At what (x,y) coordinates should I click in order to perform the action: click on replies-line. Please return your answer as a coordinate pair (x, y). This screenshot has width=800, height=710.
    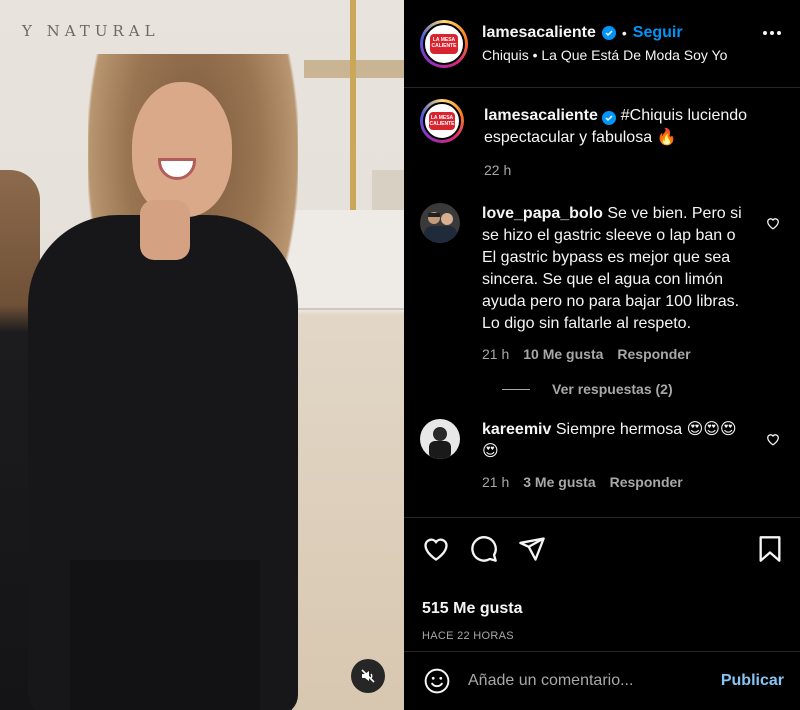
    Looking at the image, I should click on (516, 389).